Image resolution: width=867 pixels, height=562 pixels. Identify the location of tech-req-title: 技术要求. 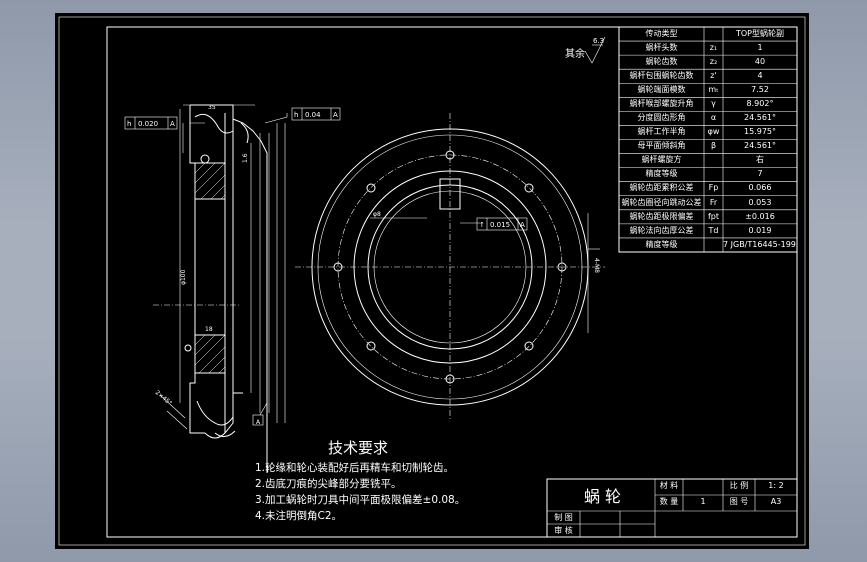
(358, 448).